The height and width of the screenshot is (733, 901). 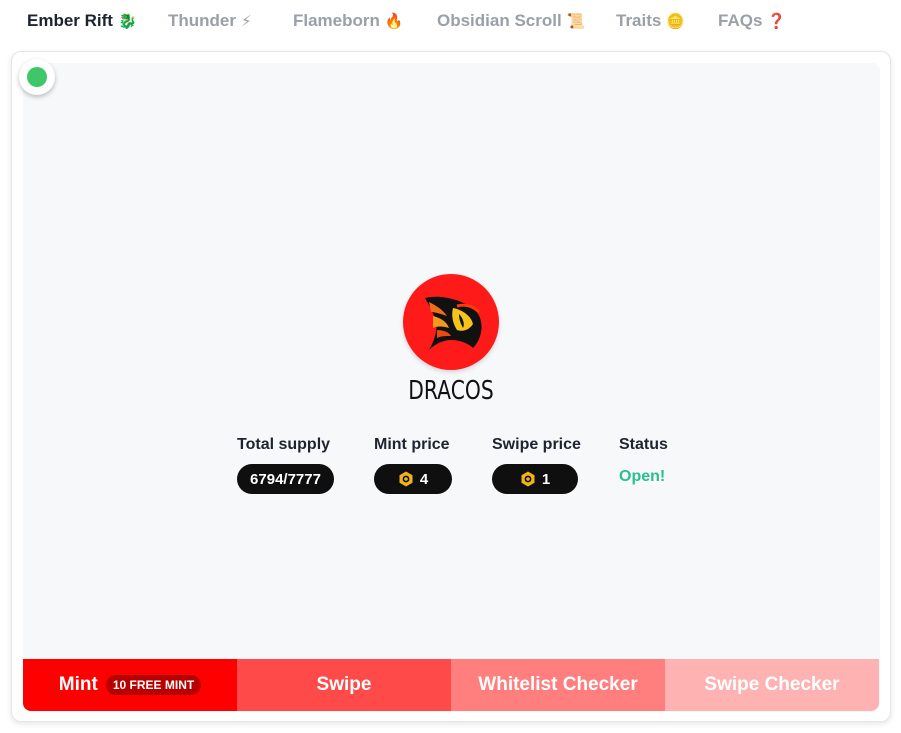 I want to click on question-icon: ❓, so click(x=777, y=21).